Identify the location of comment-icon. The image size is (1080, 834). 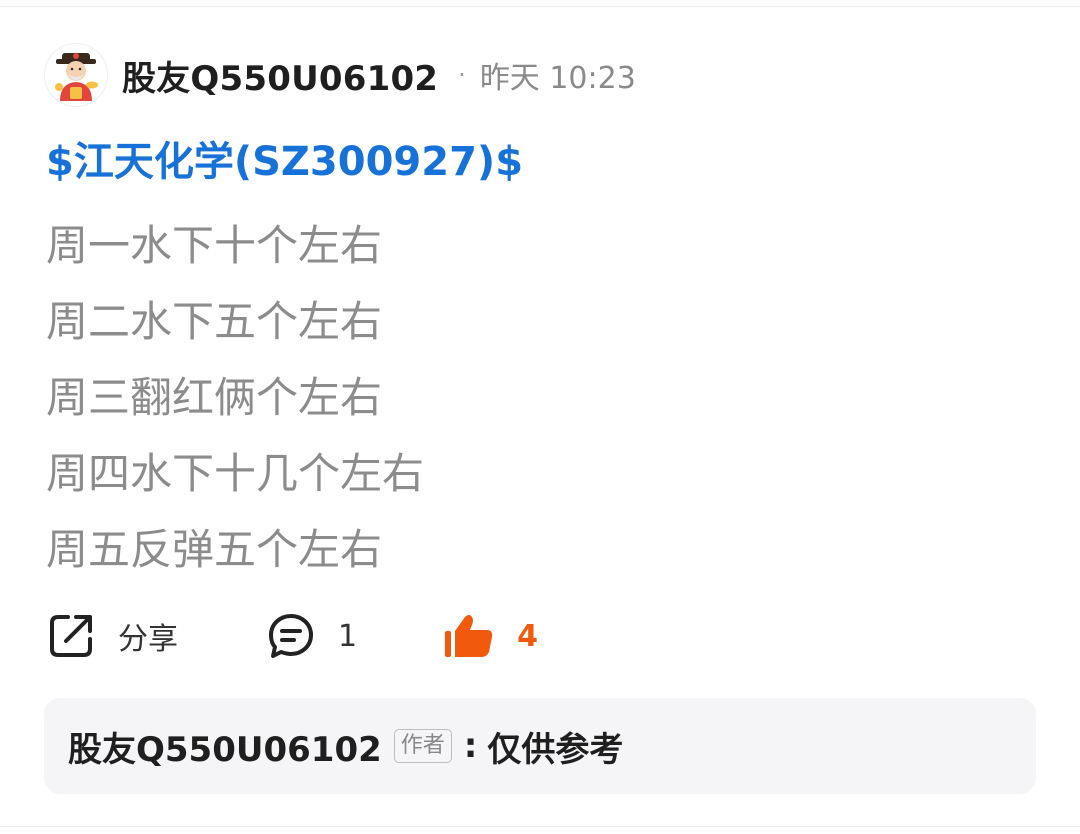
(291, 636).